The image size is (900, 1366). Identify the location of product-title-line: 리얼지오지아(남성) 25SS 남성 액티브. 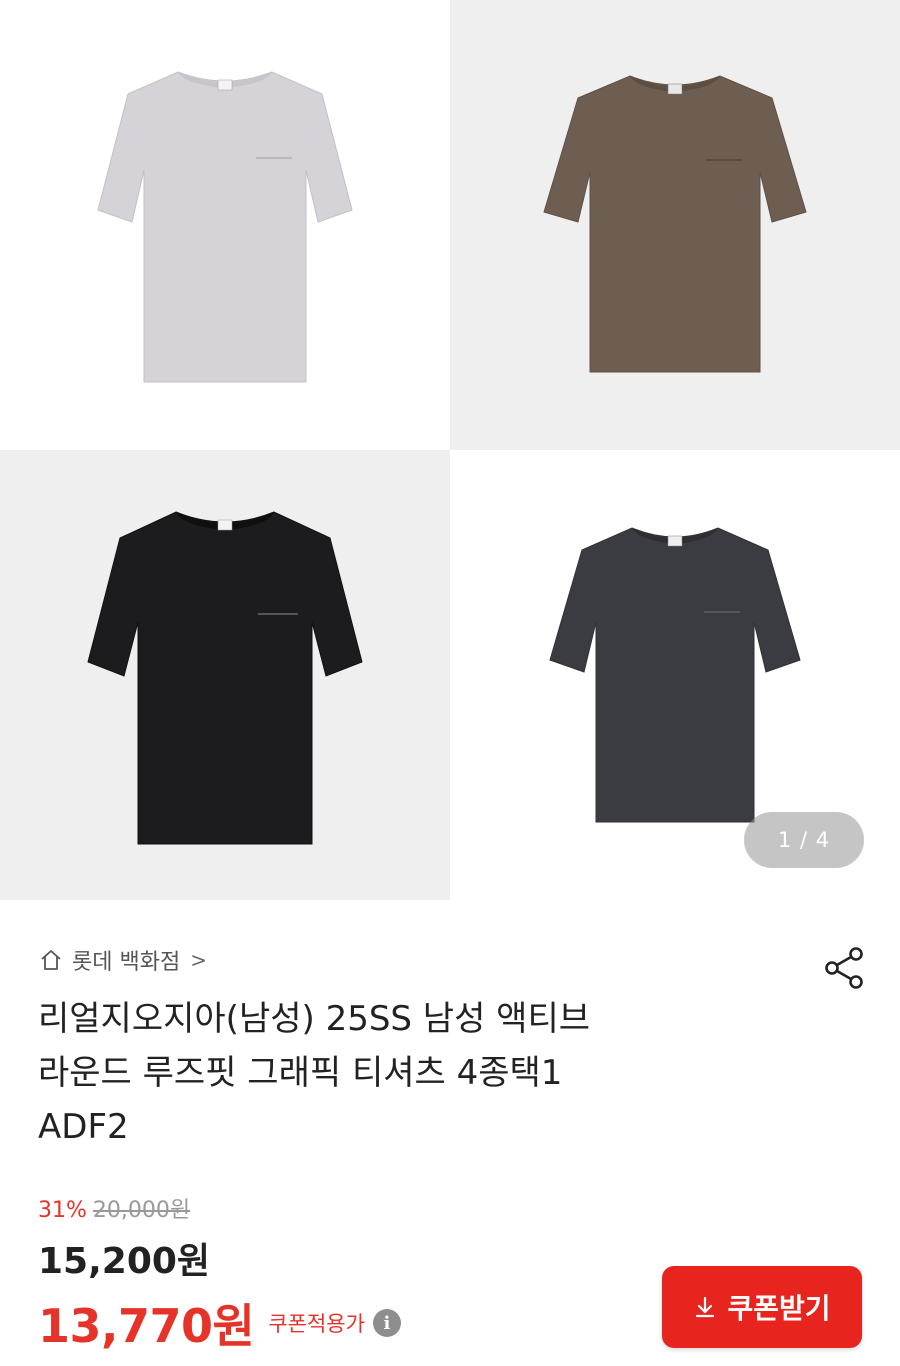
(314, 1019).